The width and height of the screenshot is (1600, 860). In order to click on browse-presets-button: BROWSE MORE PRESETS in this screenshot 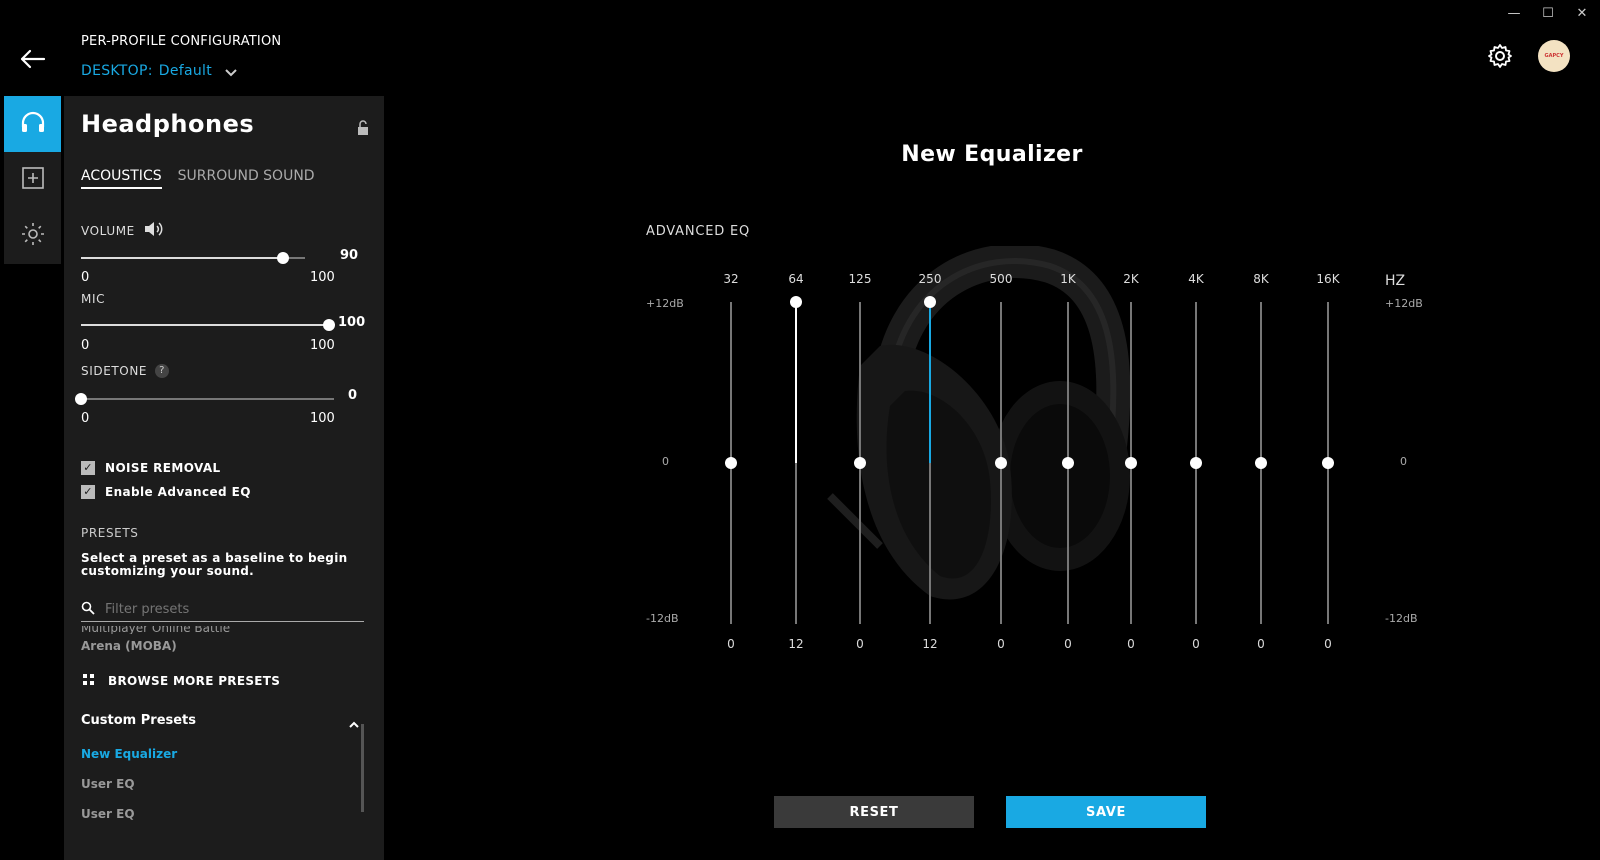, I will do `click(181, 681)`.